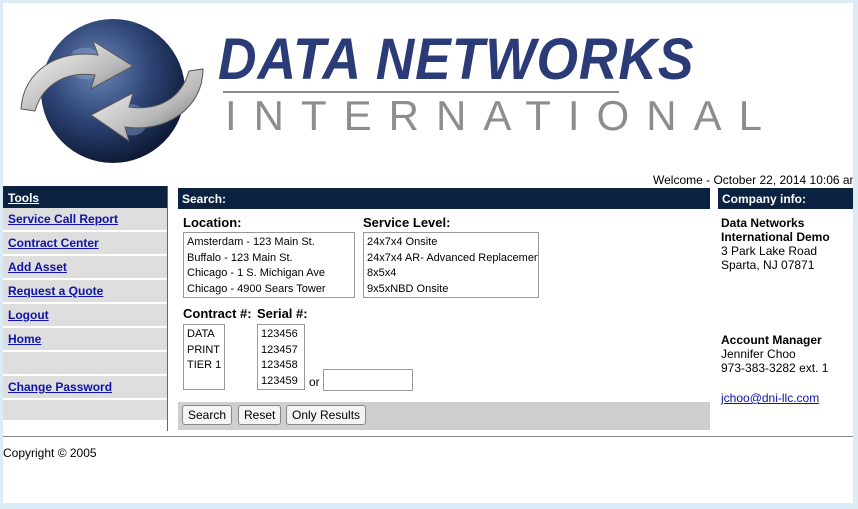 The height and width of the screenshot is (509, 858). Describe the element at coordinates (212, 222) in the screenshot. I see `location-label: Location:` at that location.